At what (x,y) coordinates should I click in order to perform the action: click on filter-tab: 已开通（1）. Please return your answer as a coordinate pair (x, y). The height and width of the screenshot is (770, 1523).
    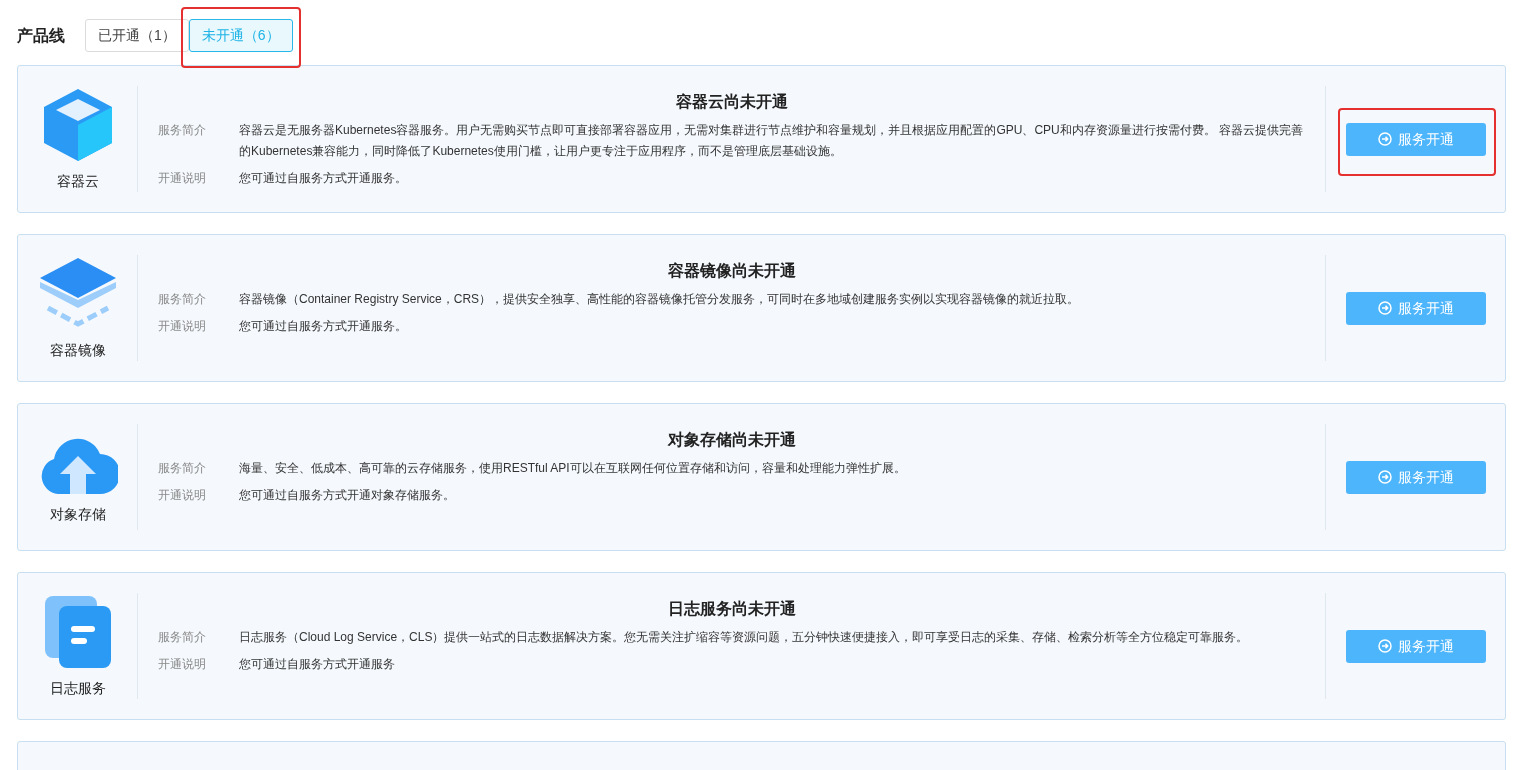
    Looking at the image, I should click on (137, 35).